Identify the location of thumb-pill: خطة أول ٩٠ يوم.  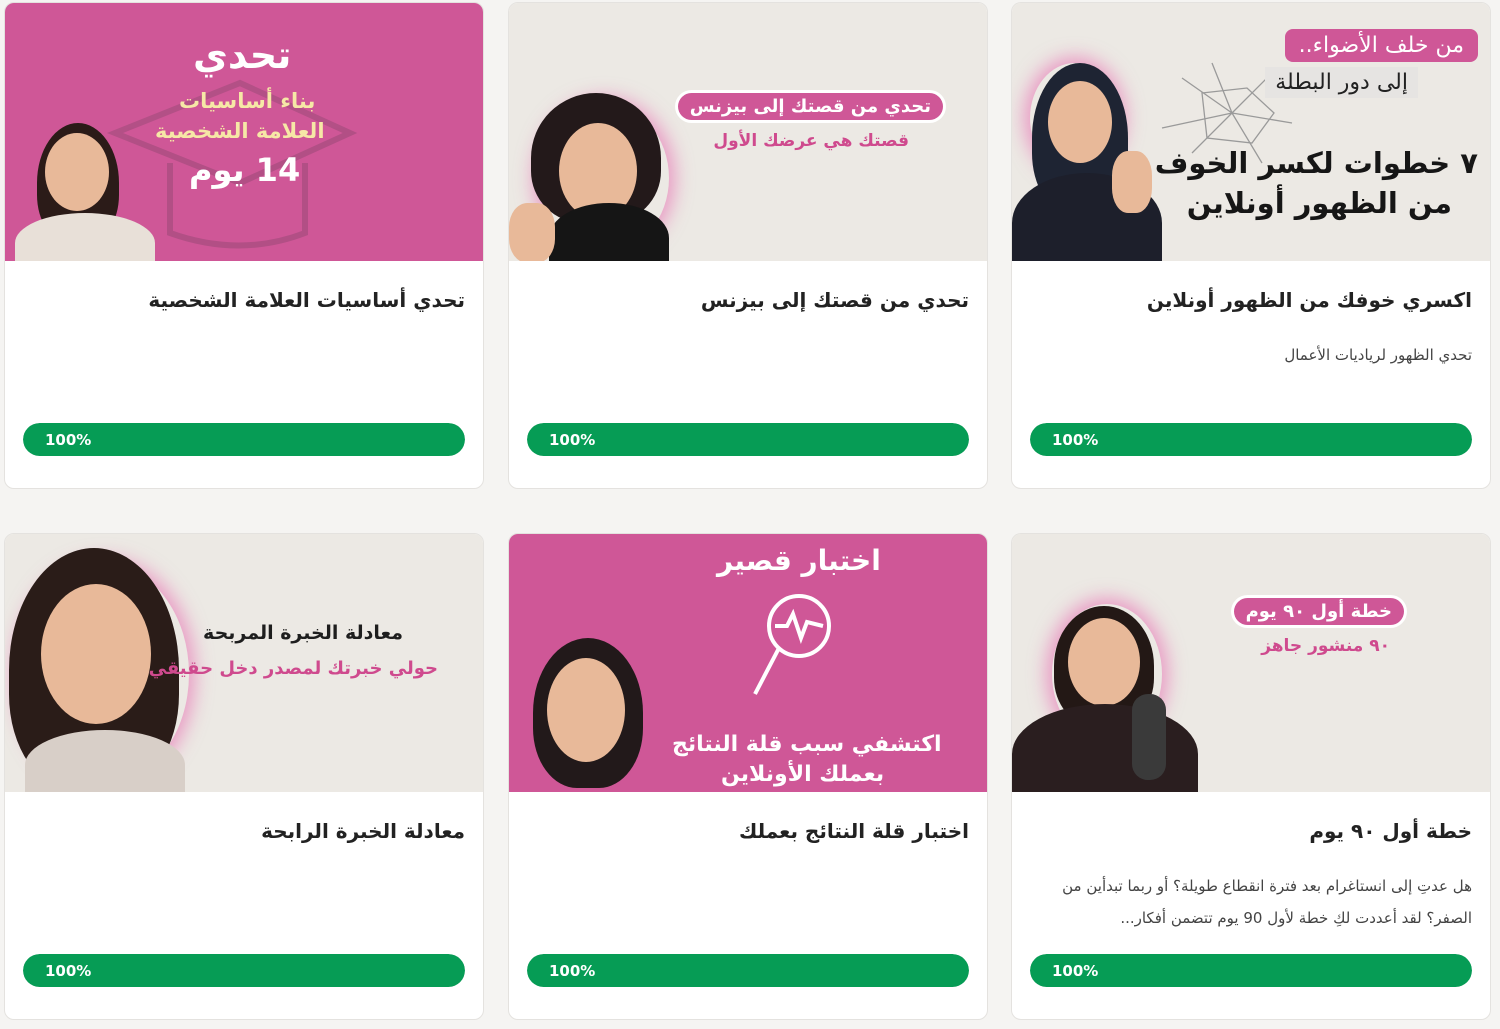
(1318, 611).